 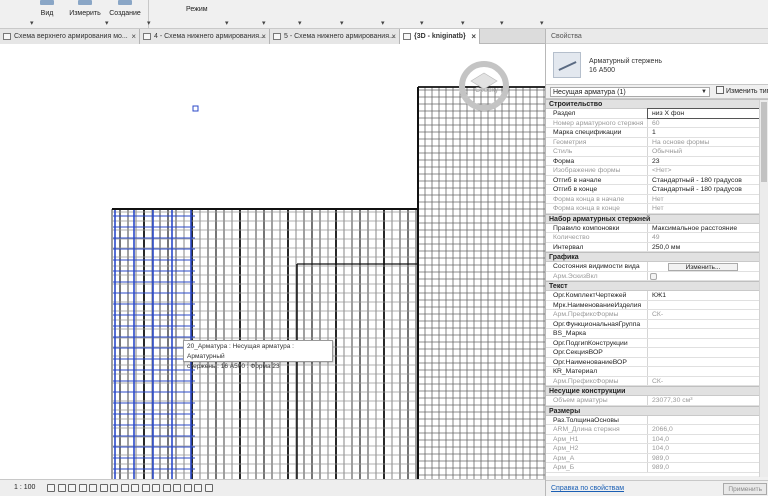 I want to click on property-row: Форма конца в начале Нет, so click(x=657, y=199).